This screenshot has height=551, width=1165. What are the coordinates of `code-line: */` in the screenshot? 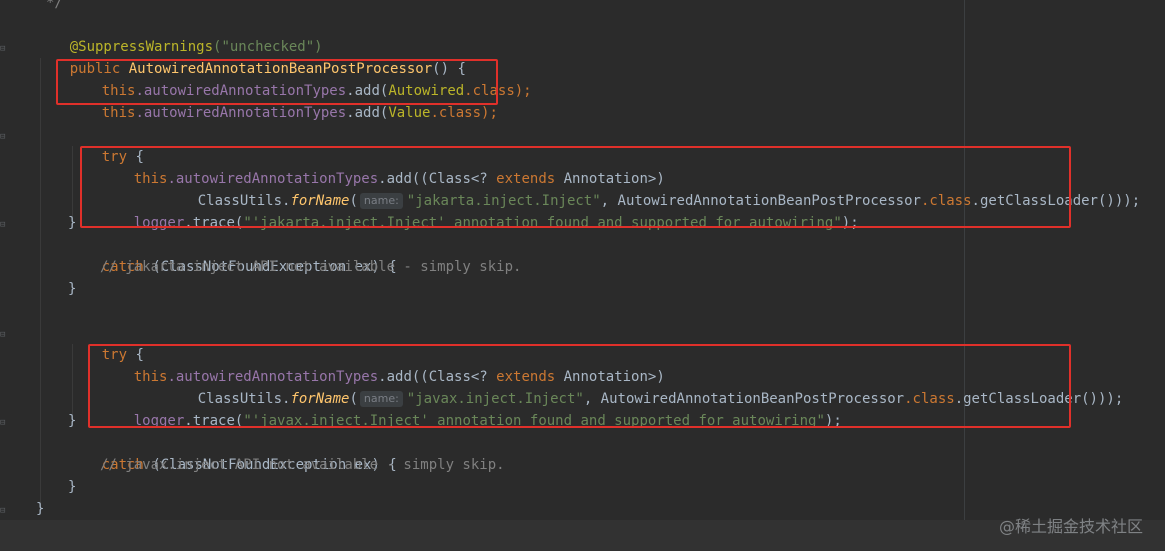 It's located at (54, 5).